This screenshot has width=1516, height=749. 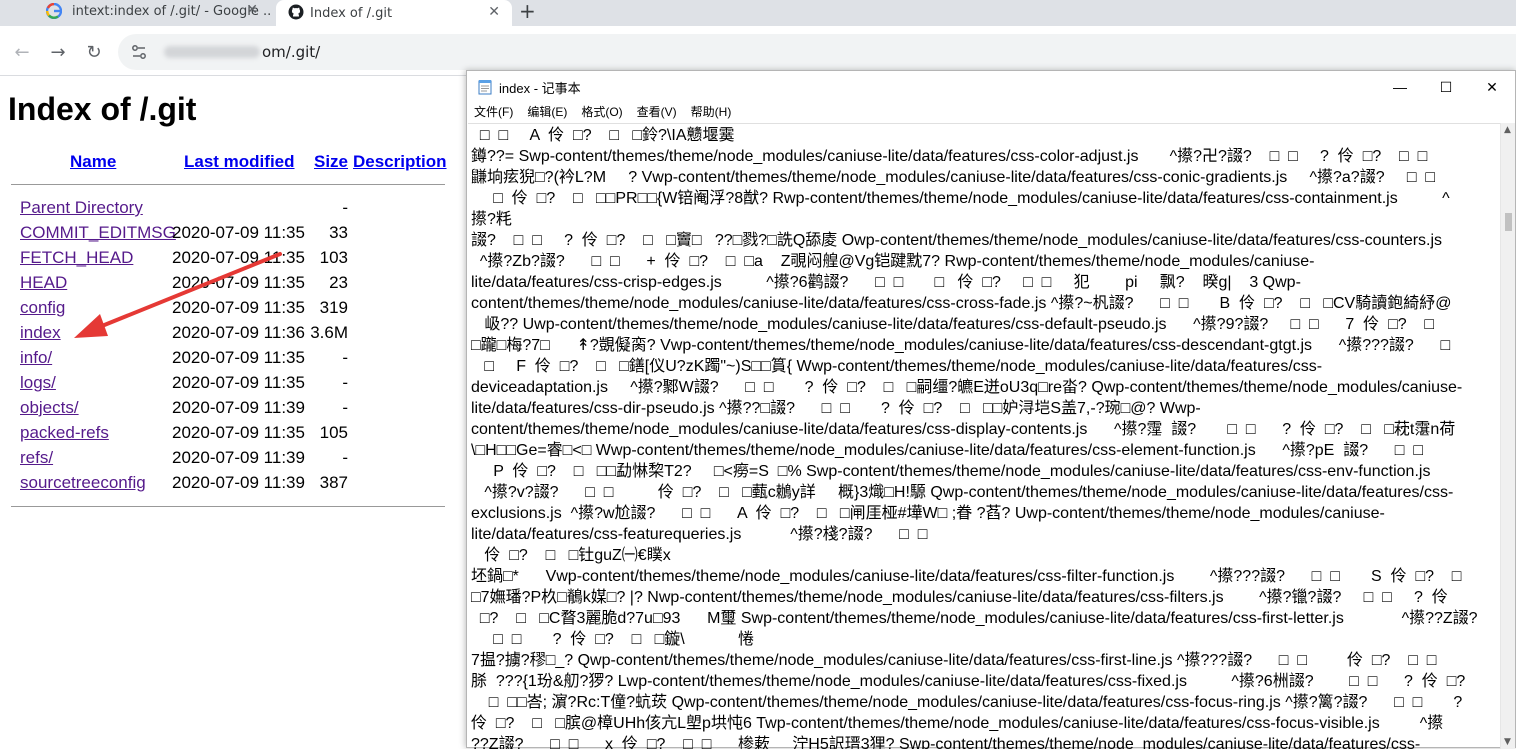 What do you see at coordinates (22, 52) in the screenshot?
I see `back-arrow-icon: ←` at bounding box center [22, 52].